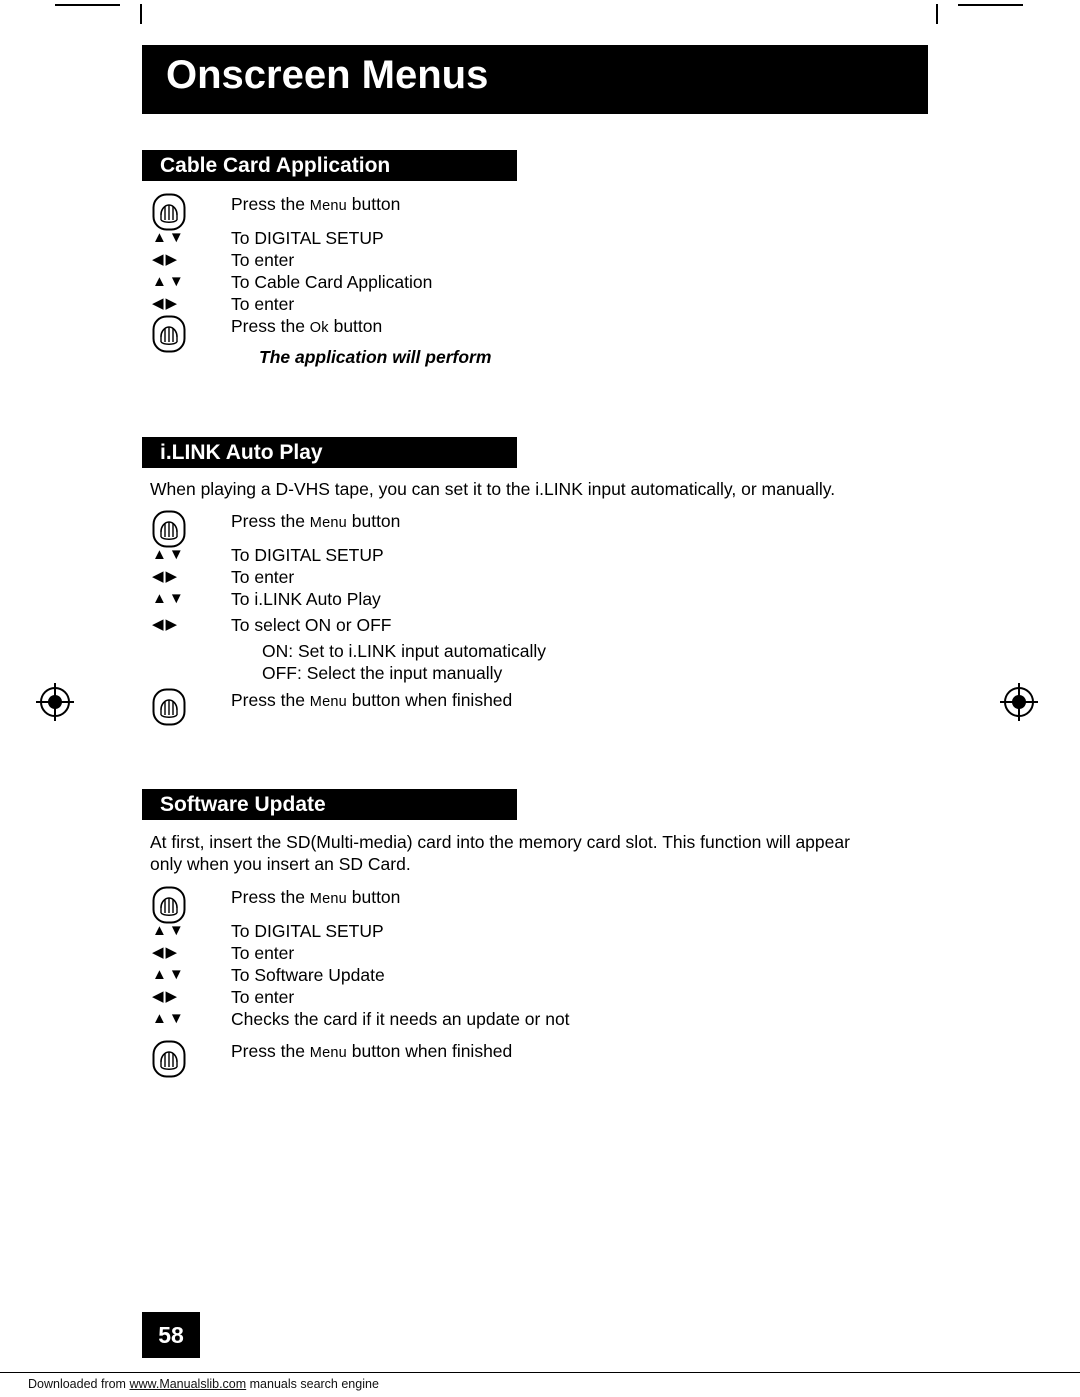 Image resolution: width=1080 pixels, height=1397 pixels. What do you see at coordinates (319, 328) in the screenshot?
I see `step-text-smallcaps: Ok` at bounding box center [319, 328].